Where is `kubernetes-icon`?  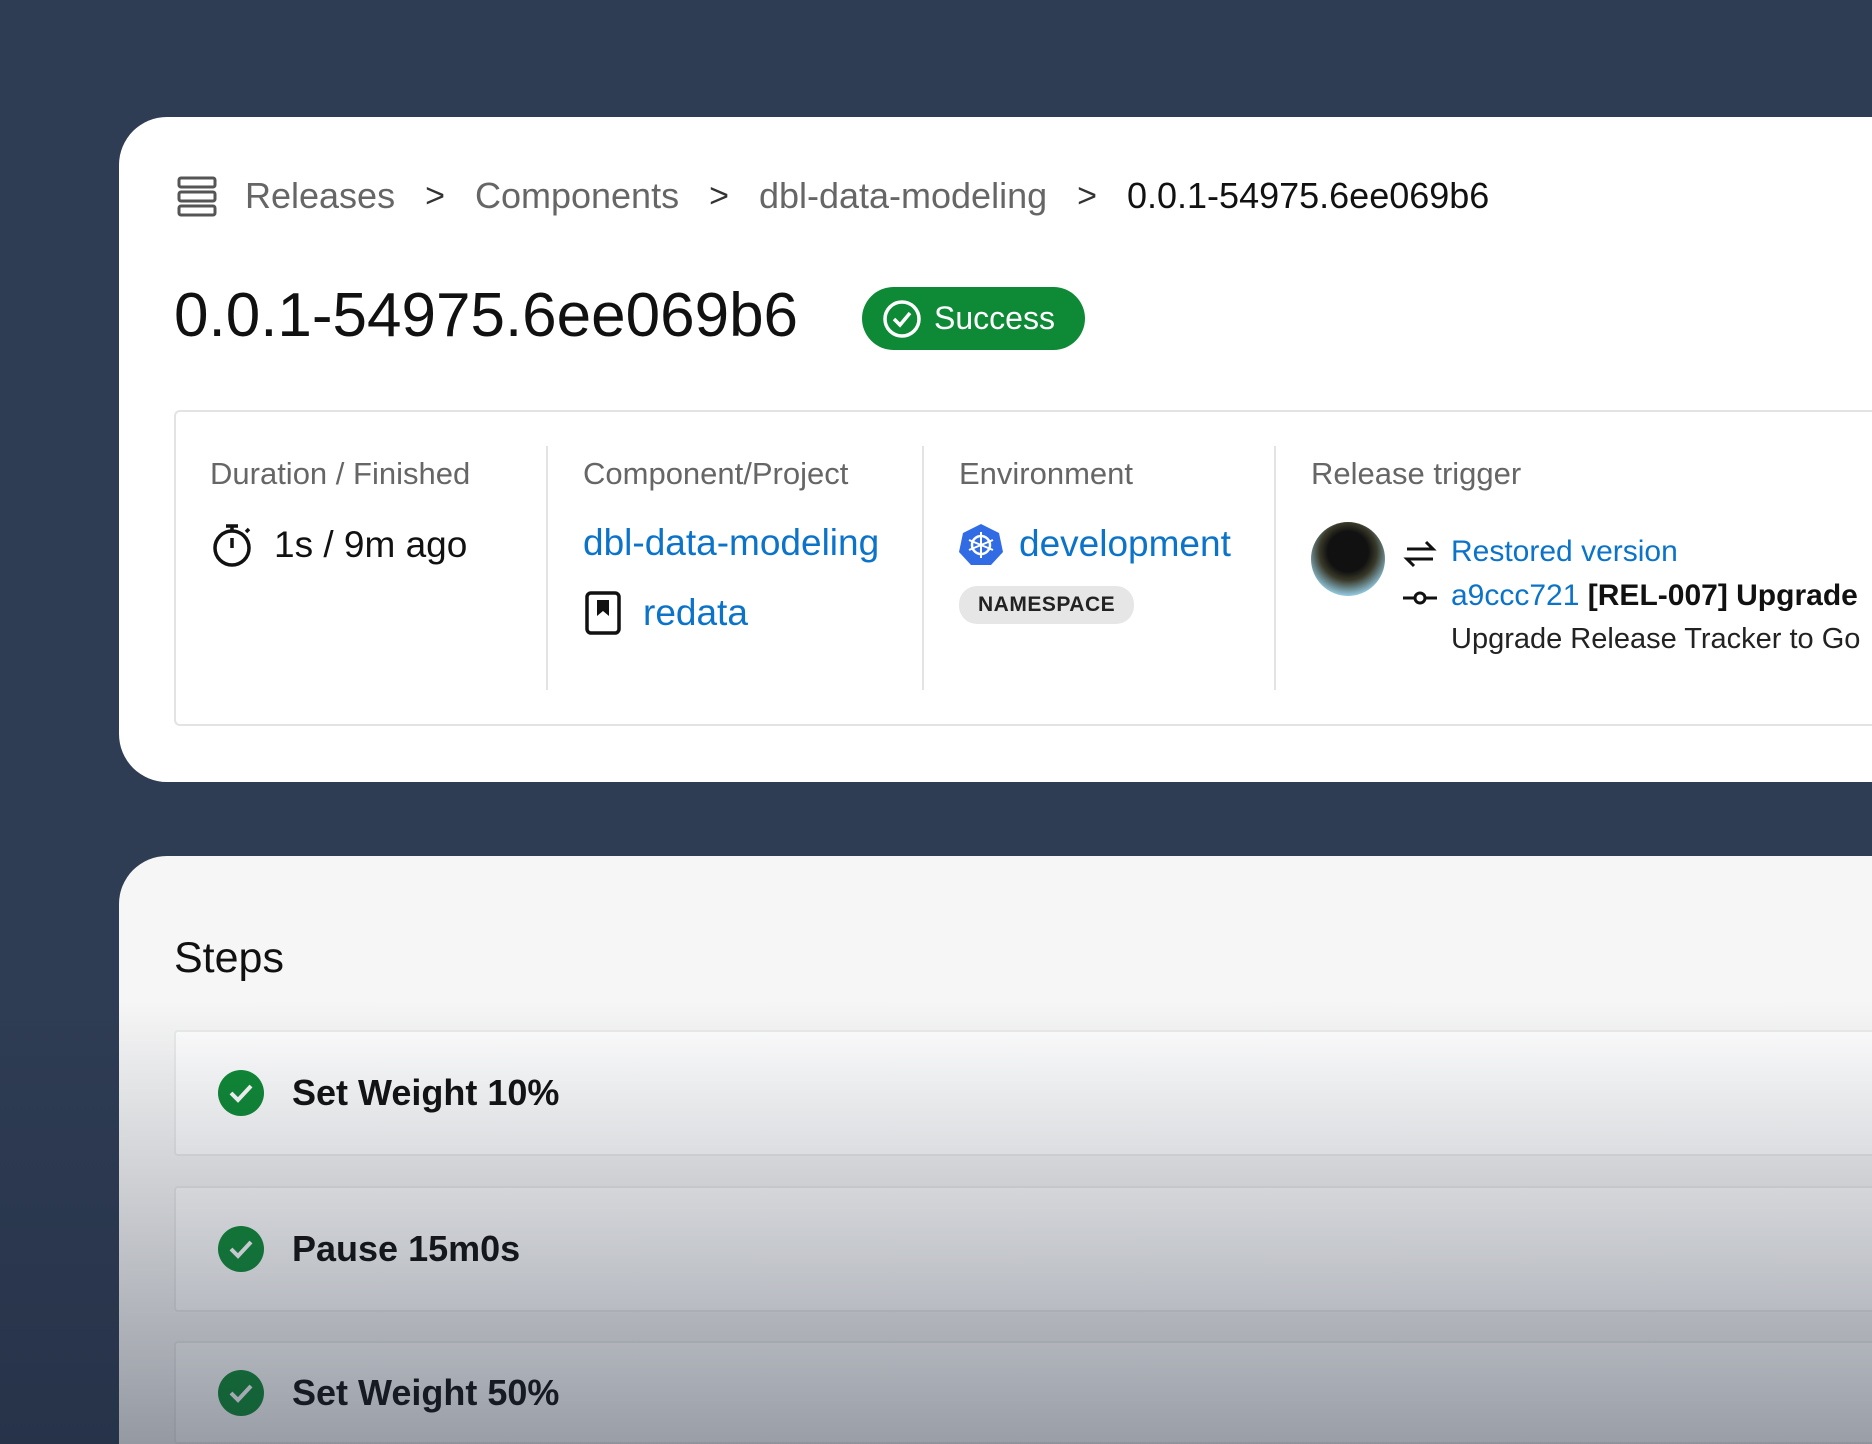 kubernetes-icon is located at coordinates (981, 544).